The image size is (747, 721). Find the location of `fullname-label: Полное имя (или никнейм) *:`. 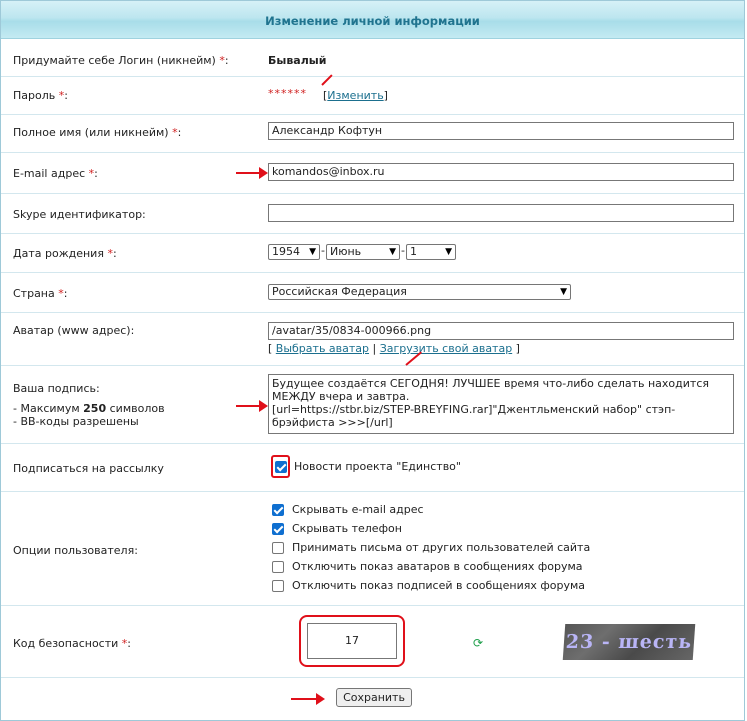

fullname-label: Полное имя (или никнейм) *: is located at coordinates (97, 132).